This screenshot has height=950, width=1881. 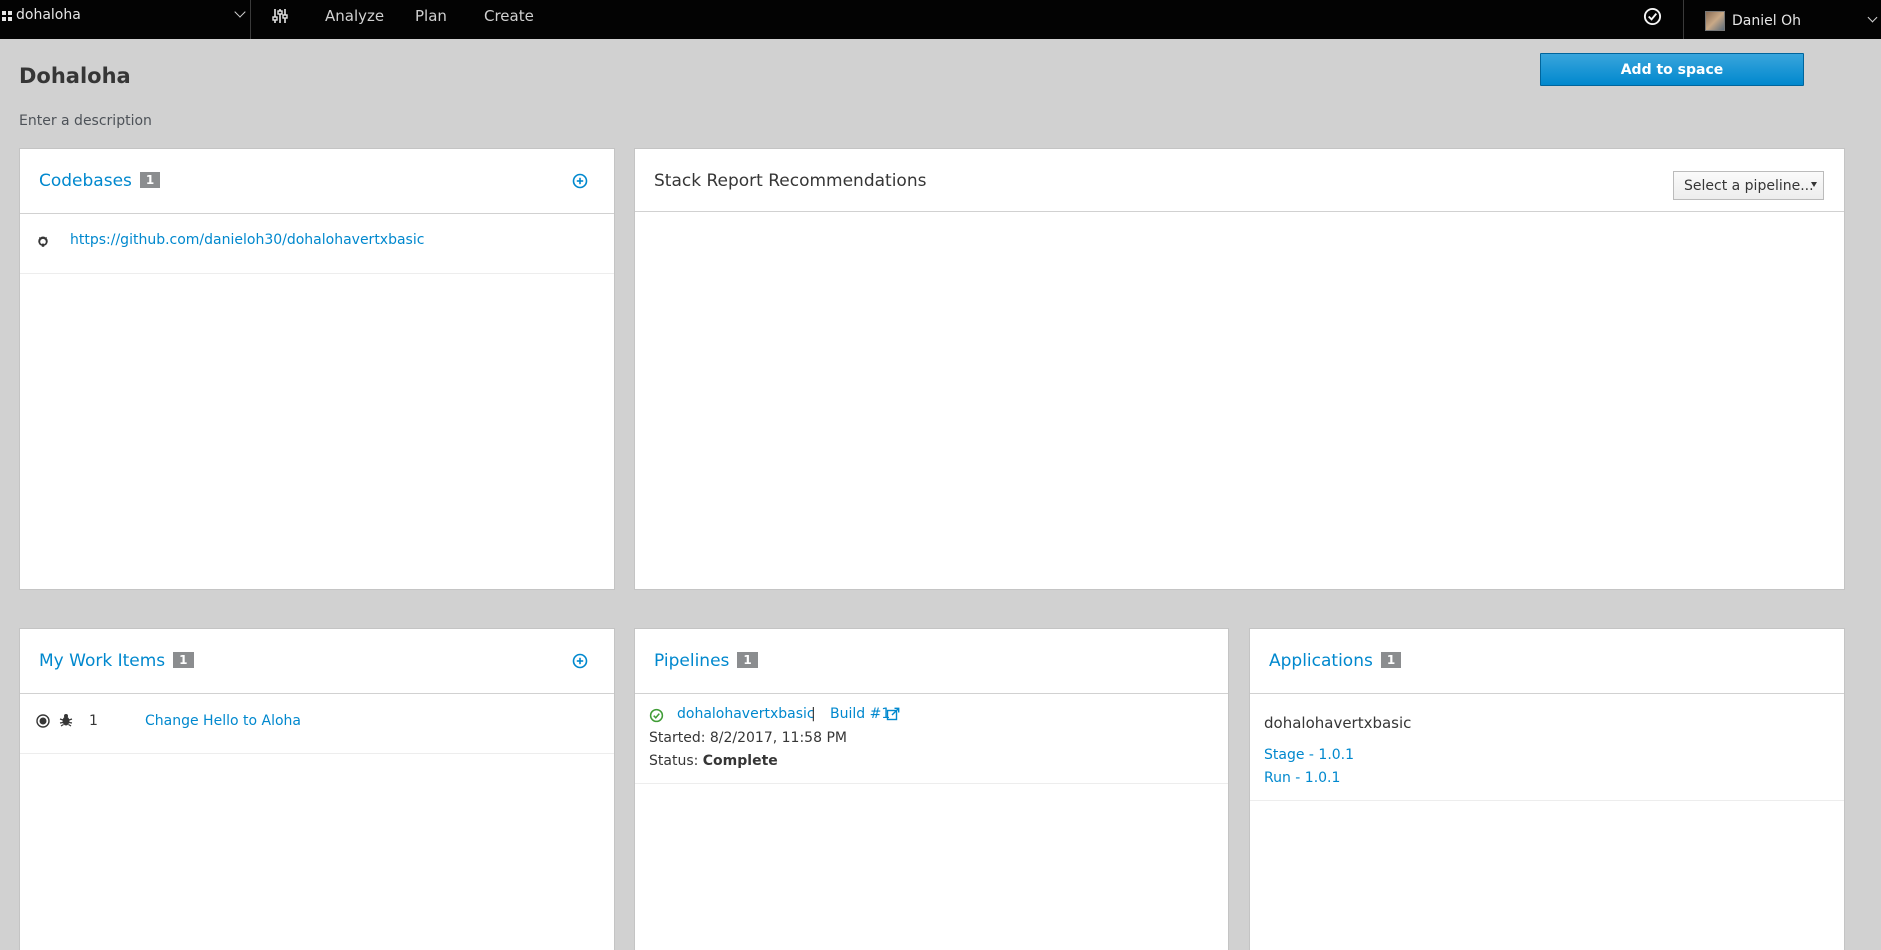 What do you see at coordinates (691, 661) in the screenshot?
I see `pipelines-title-link: Pipelines` at bounding box center [691, 661].